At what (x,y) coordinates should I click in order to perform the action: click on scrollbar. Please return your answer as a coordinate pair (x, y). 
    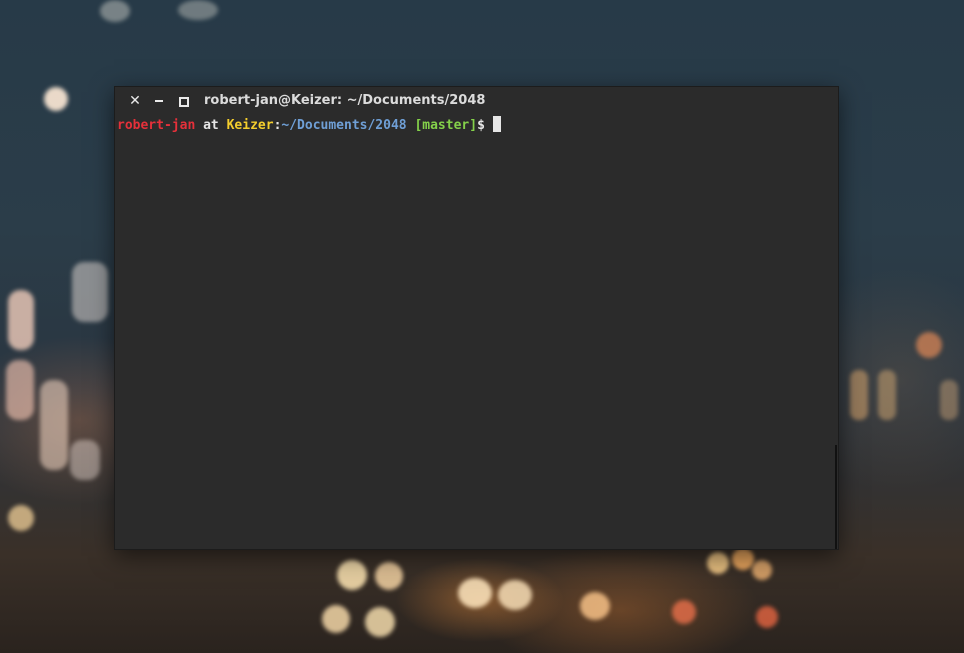
    Looking at the image, I should click on (836, 497).